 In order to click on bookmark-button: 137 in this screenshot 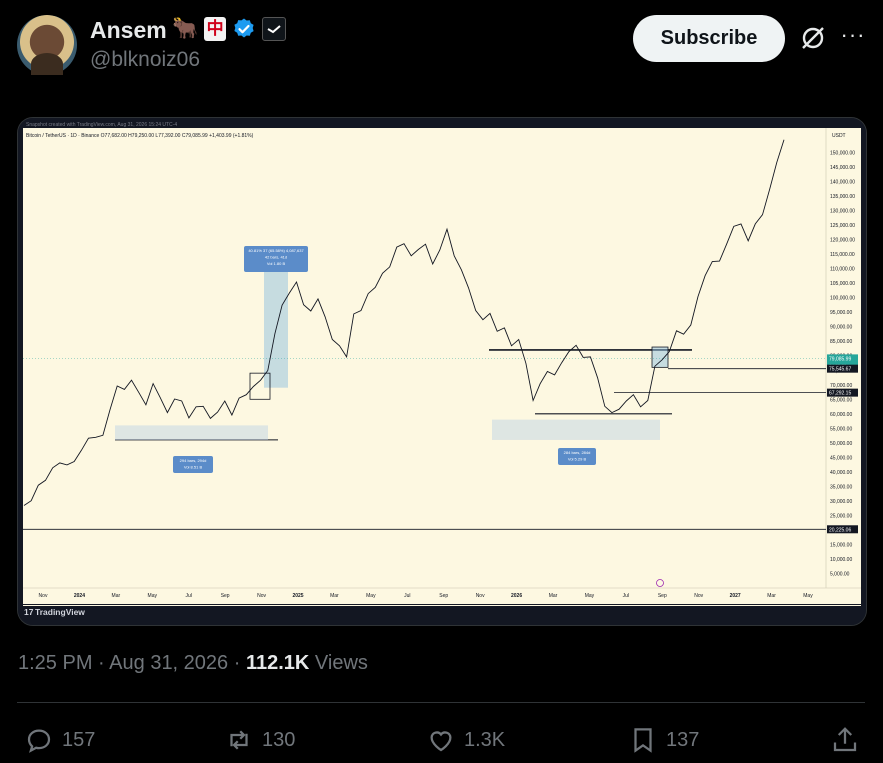, I will do `click(663, 740)`.